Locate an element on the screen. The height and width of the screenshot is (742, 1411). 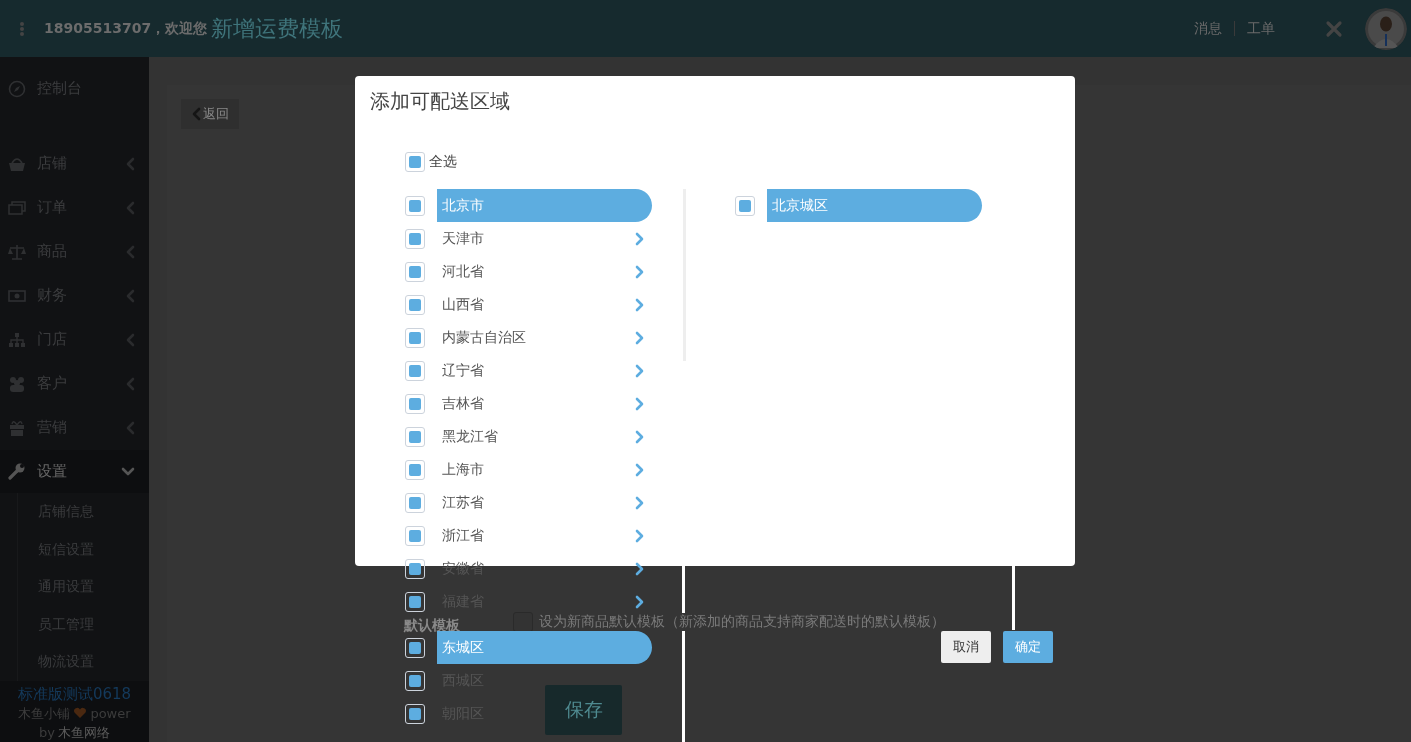
region-item: 北京城区 is located at coordinates (874, 205).